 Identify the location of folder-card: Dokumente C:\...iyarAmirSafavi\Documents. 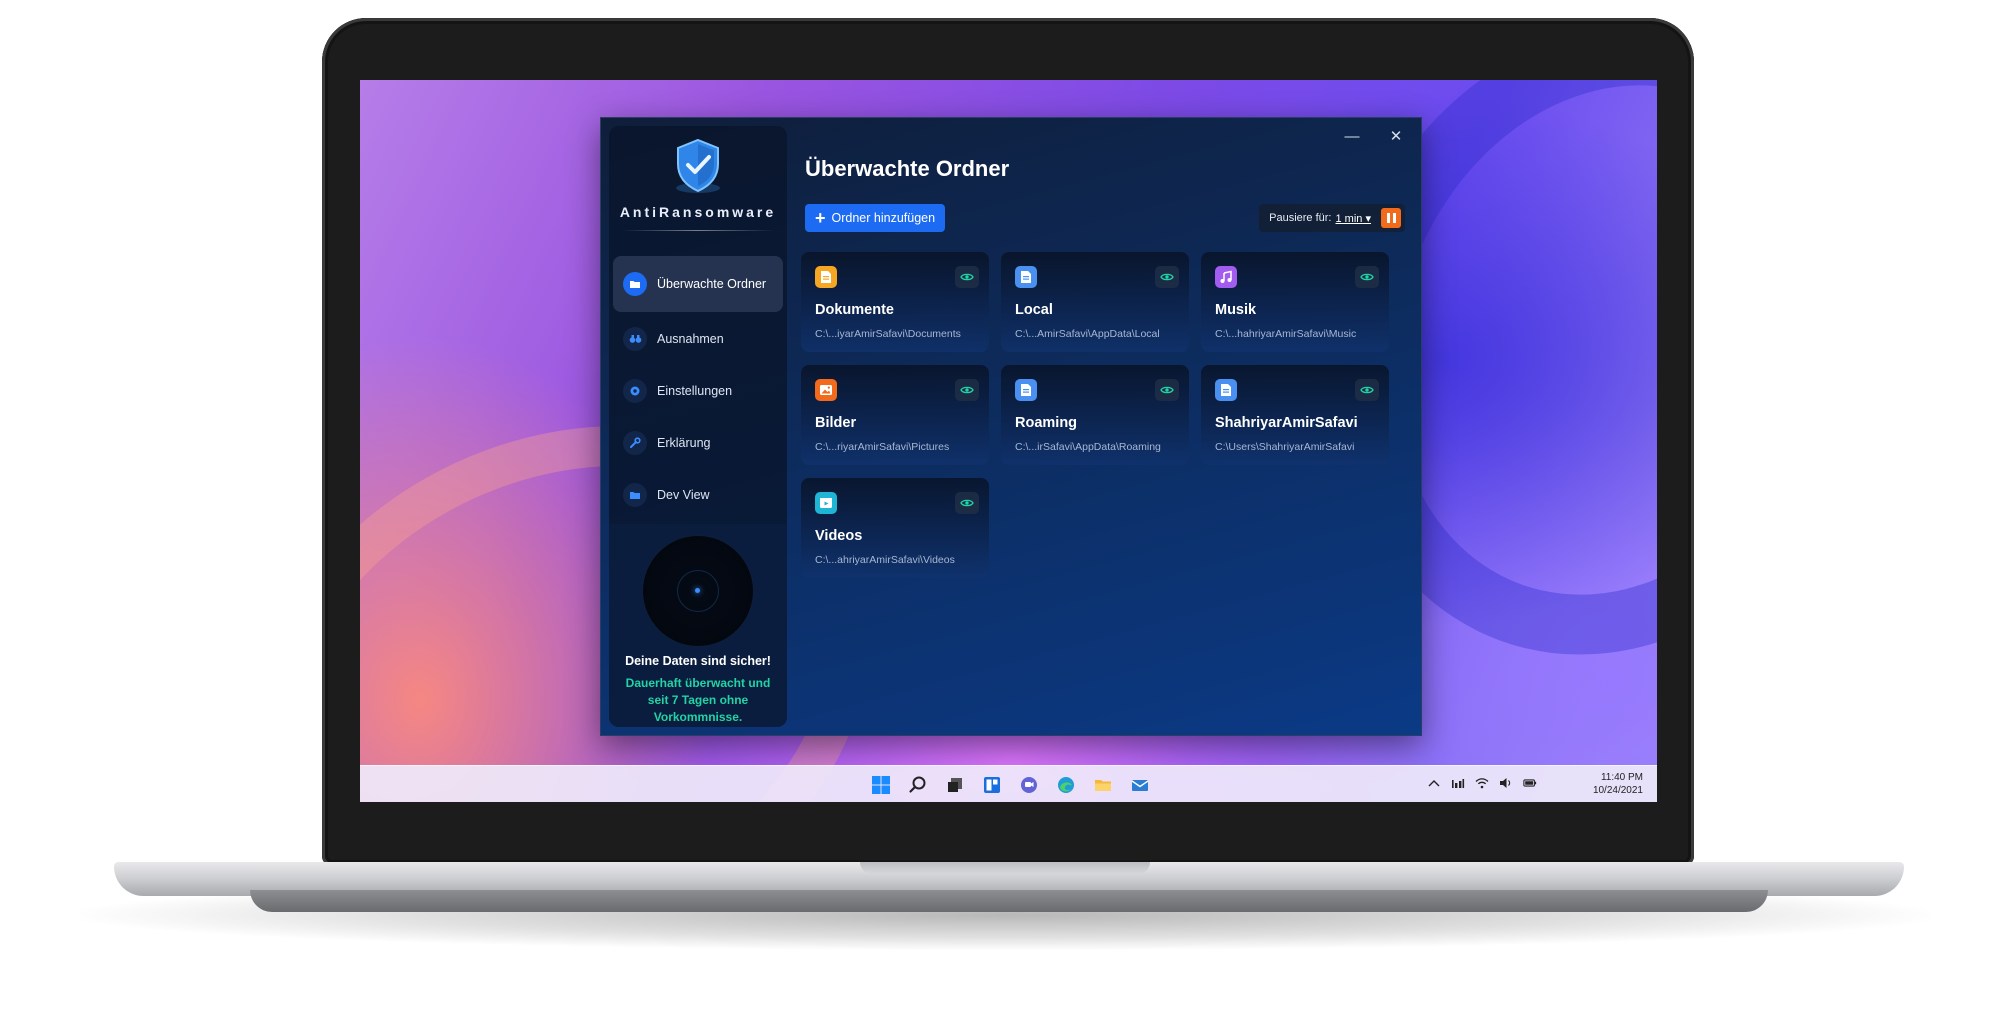
(895, 302).